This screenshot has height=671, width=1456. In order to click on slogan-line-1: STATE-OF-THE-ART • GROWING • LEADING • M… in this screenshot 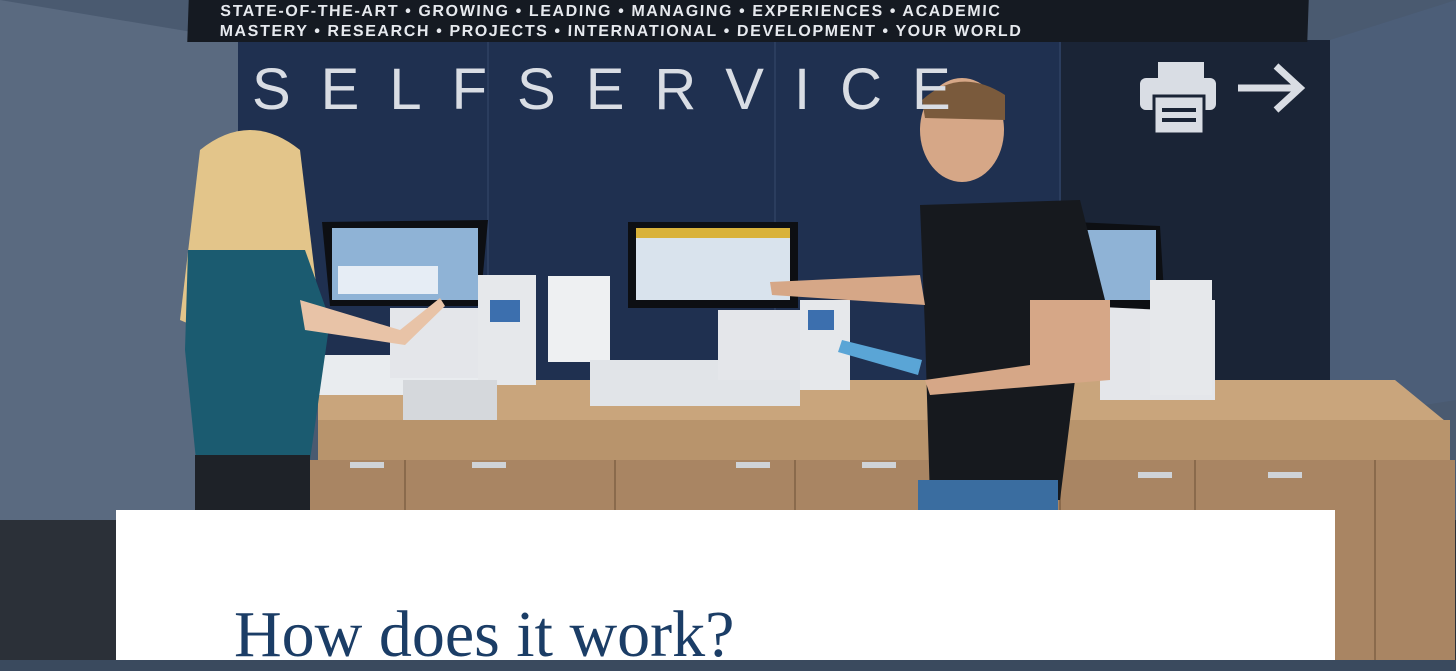, I will do `click(611, 11)`.